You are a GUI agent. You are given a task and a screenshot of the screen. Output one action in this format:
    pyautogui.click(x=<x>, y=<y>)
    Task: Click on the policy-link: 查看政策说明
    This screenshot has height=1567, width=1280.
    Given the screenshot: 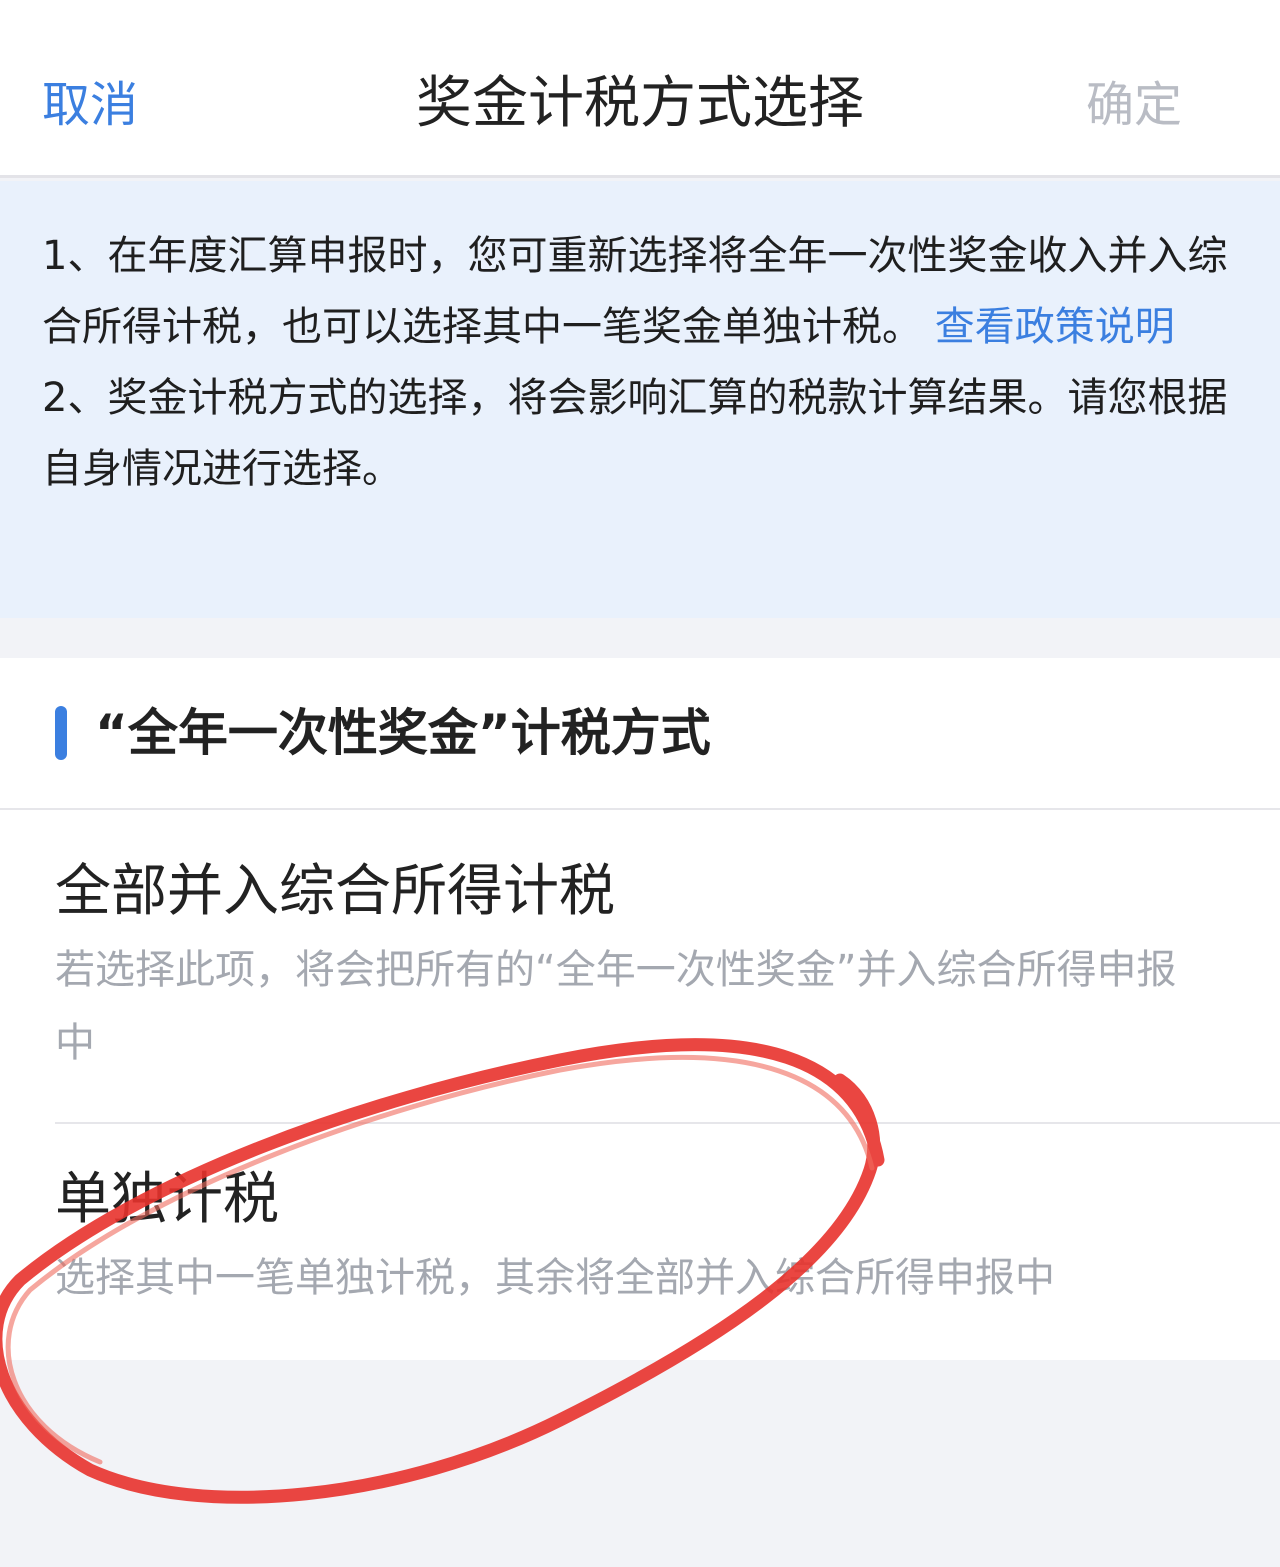 What is the action you would take?
    pyautogui.click(x=1055, y=327)
    